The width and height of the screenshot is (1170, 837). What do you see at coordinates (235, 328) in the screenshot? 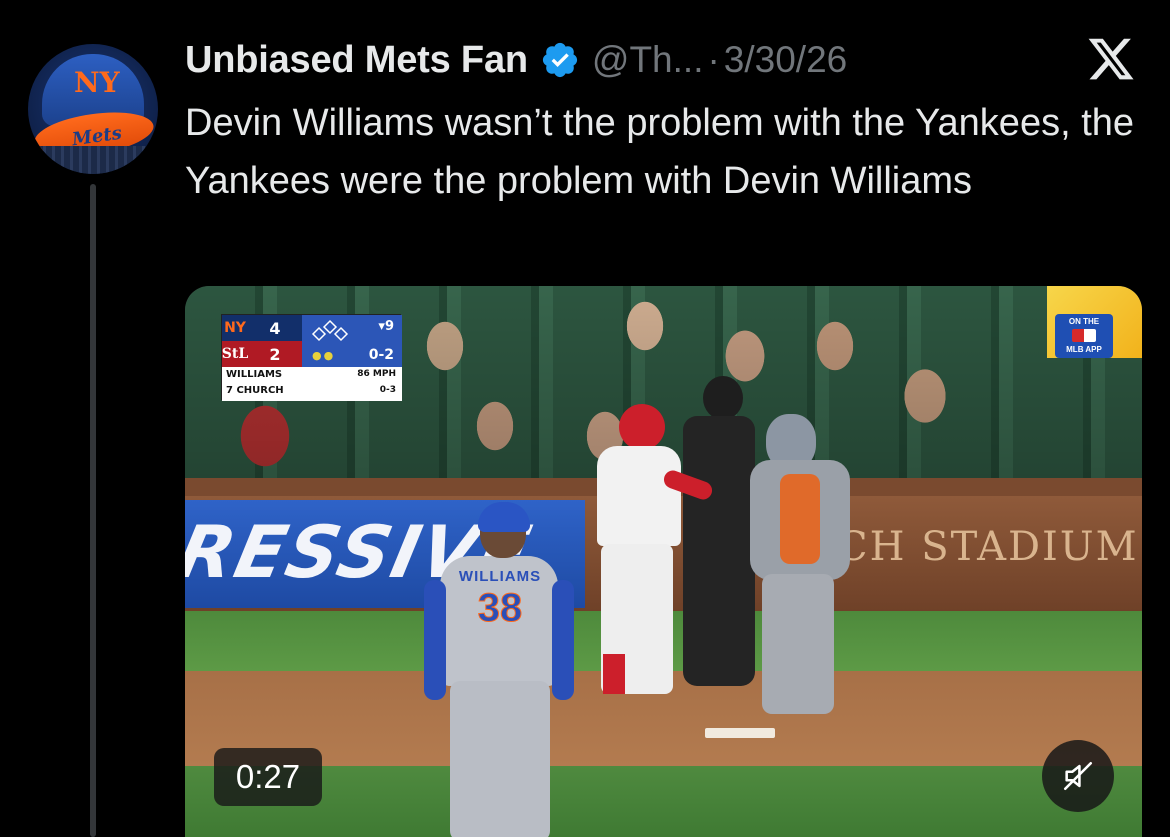
I see `mets-logo-icon: NY` at bounding box center [235, 328].